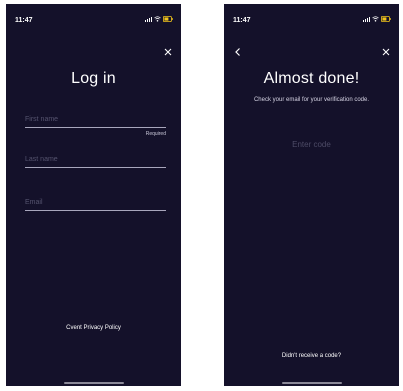 The height and width of the screenshot is (391, 403). What do you see at coordinates (311, 144) in the screenshot?
I see `verification-code-input: Enter code` at bounding box center [311, 144].